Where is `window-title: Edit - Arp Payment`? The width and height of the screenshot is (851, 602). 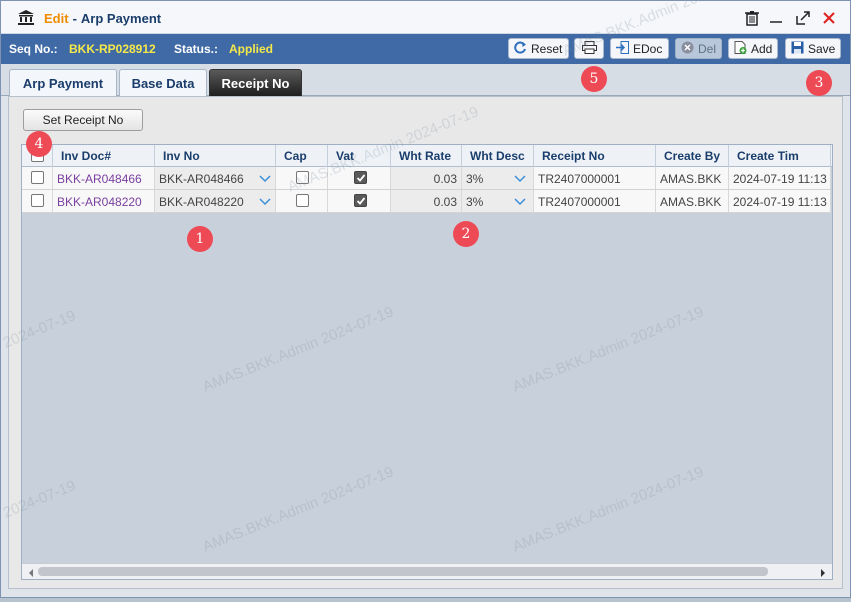
window-title: Edit - Arp Payment is located at coordinates (102, 18).